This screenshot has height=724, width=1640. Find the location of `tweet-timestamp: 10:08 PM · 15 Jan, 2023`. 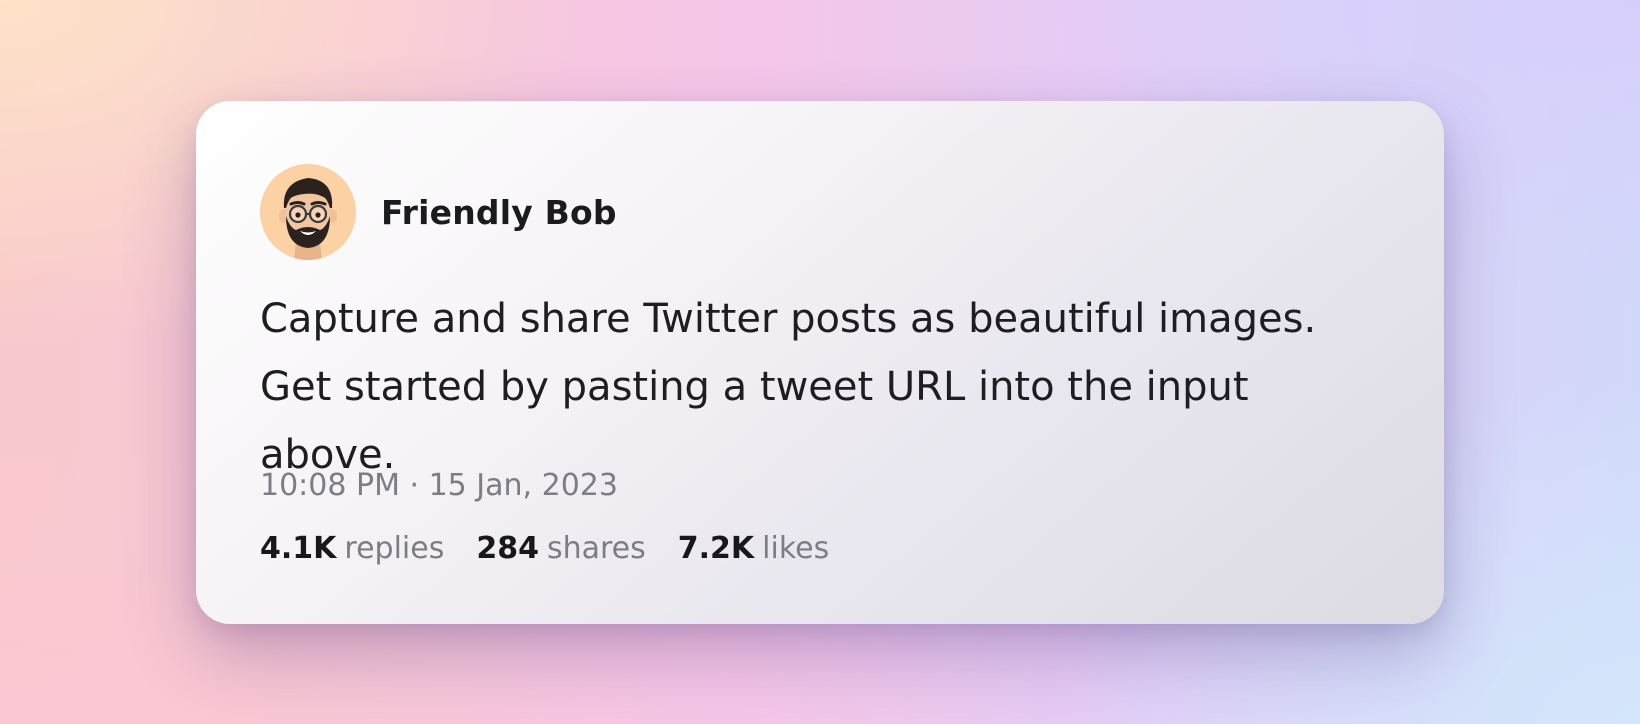

tweet-timestamp: 10:08 PM · 15 Jan, 2023 is located at coordinates (439, 485).